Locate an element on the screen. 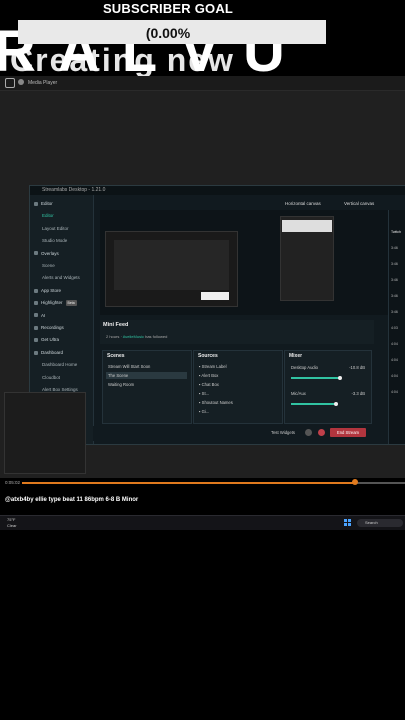  taskbar: 75°F Clear Search is located at coordinates (202, 522).